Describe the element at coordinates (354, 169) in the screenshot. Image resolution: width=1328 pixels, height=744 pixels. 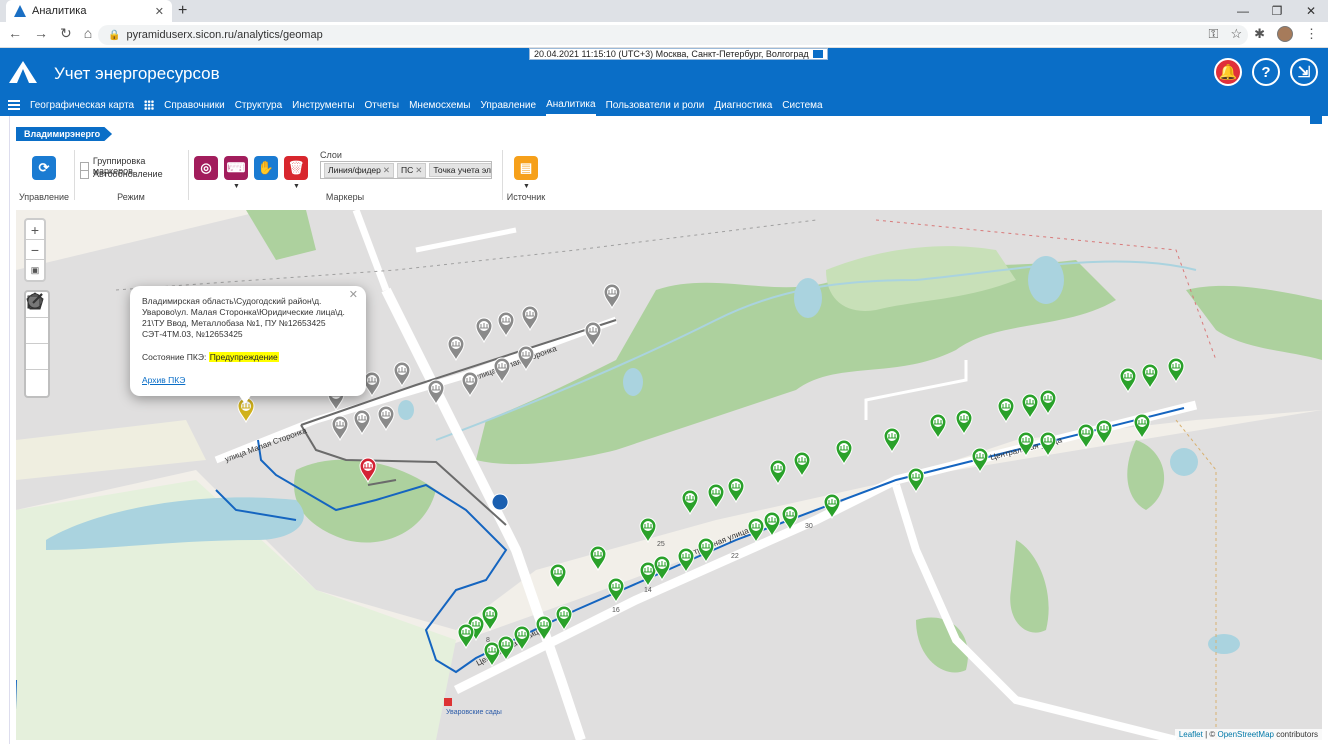
I see `layer-chip-label: Линия/фидер` at that location.